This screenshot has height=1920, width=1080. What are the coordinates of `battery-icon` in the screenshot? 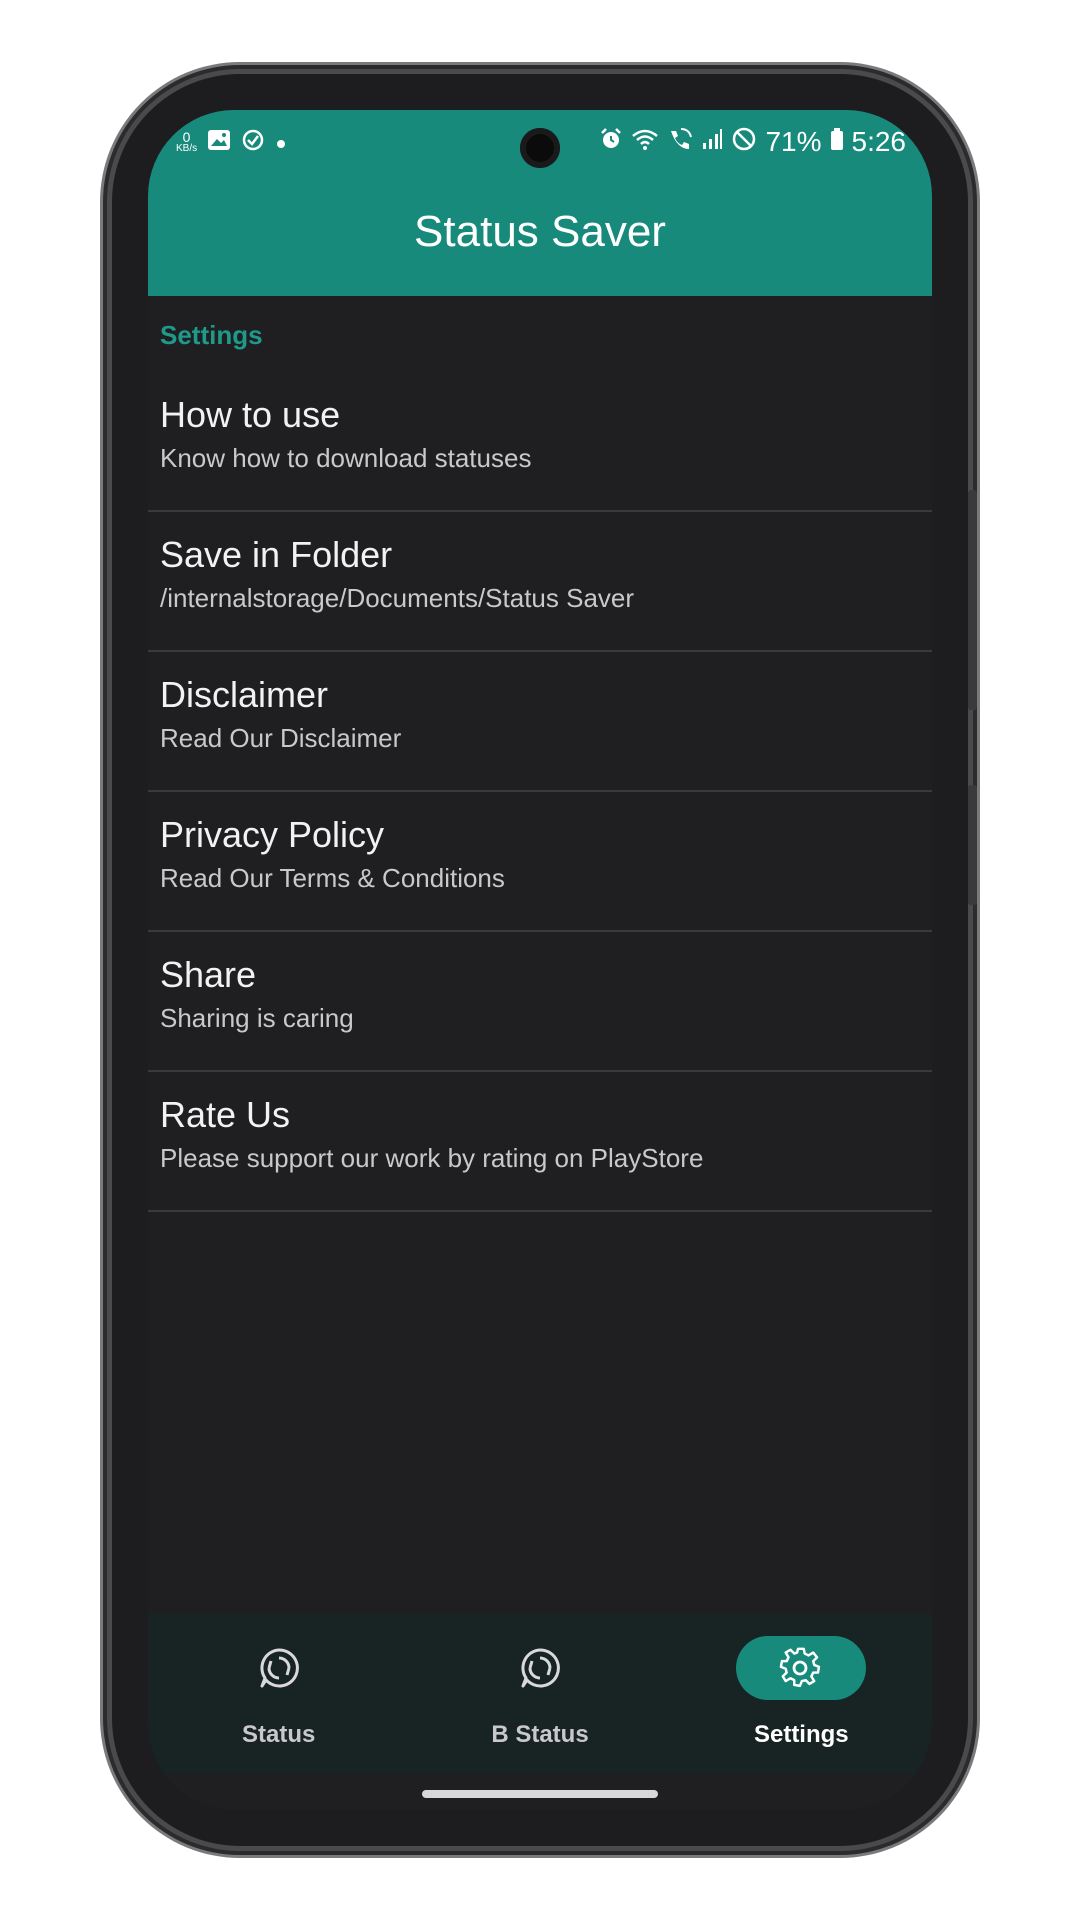 It's located at (837, 142).